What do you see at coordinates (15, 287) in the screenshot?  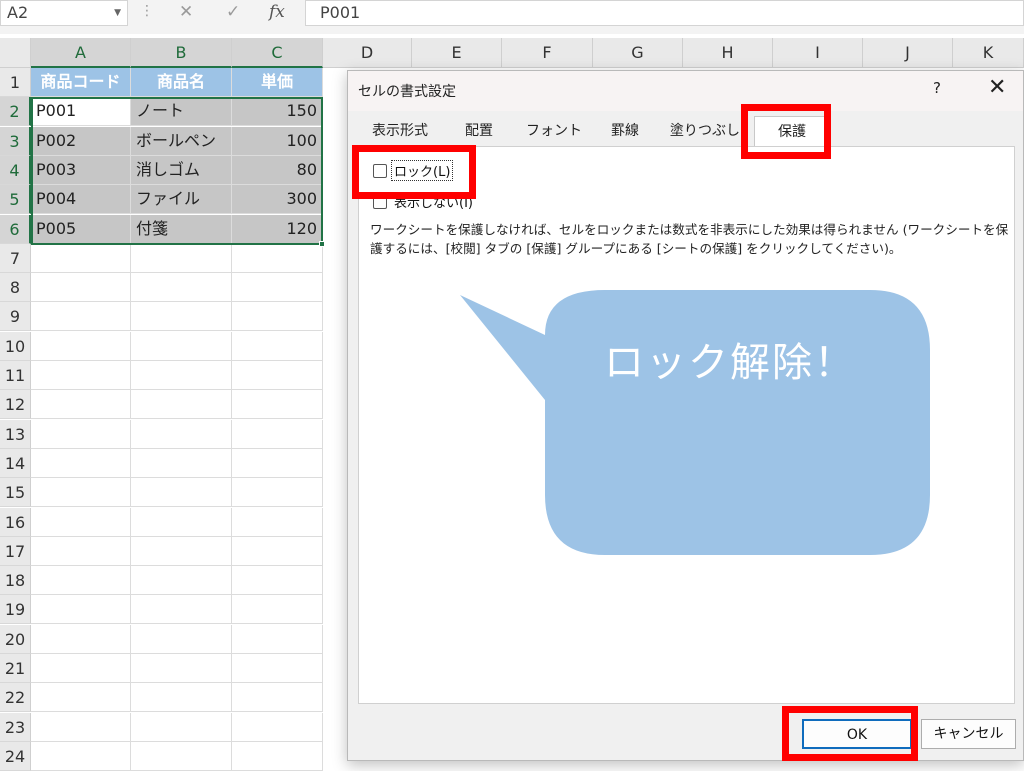 I see `row-header-8: 8` at bounding box center [15, 287].